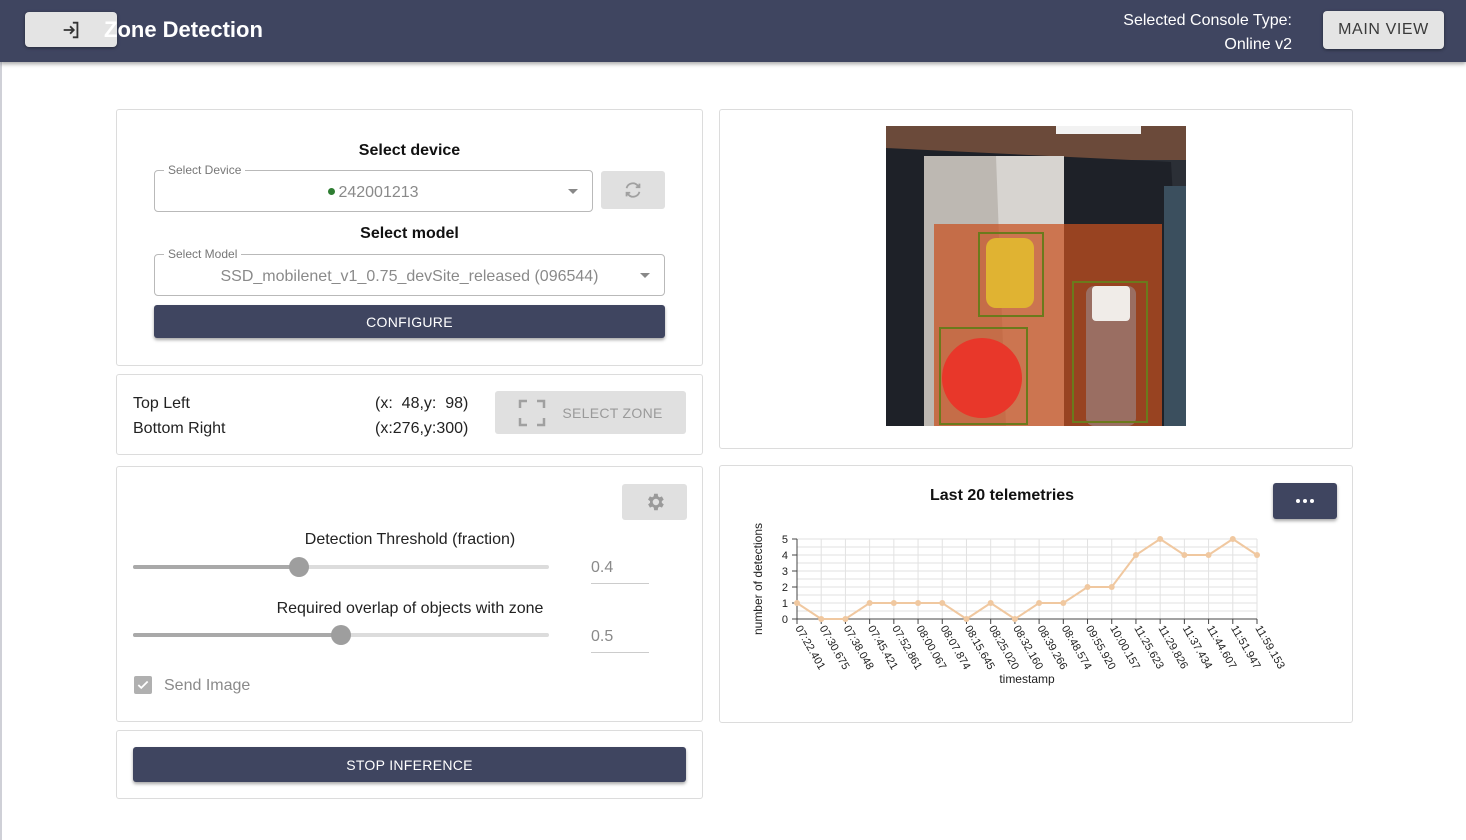 The image size is (1466, 840). Describe the element at coordinates (785, 604) in the screenshot. I see `y-tick-label: 1` at that location.